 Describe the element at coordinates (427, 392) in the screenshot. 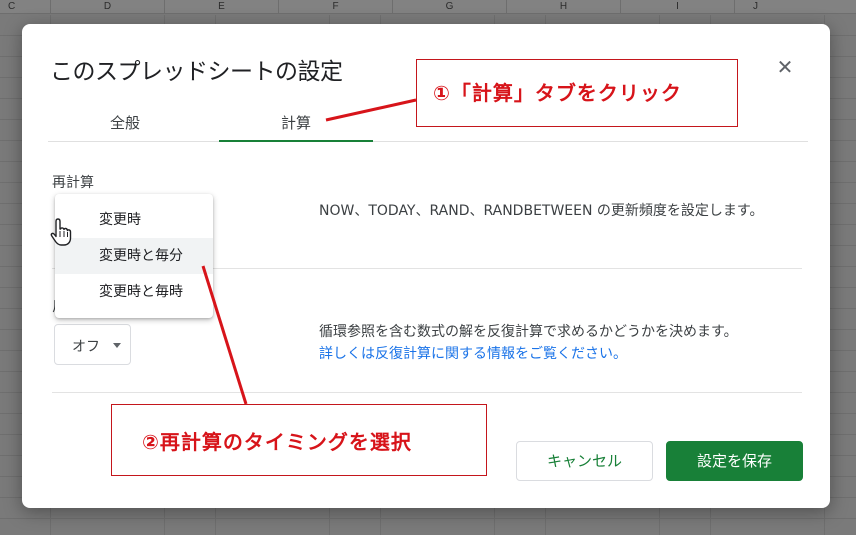

I see `section-divider` at that location.